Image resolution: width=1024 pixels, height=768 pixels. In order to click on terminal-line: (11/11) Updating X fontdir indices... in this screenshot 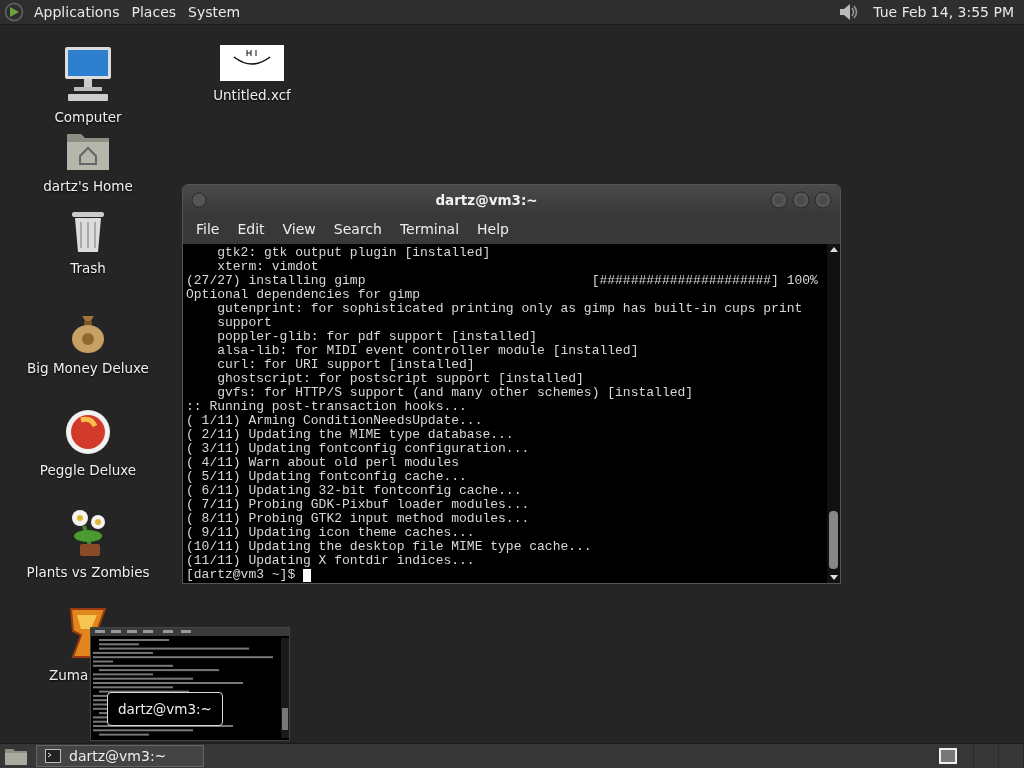, I will do `click(330, 561)`.